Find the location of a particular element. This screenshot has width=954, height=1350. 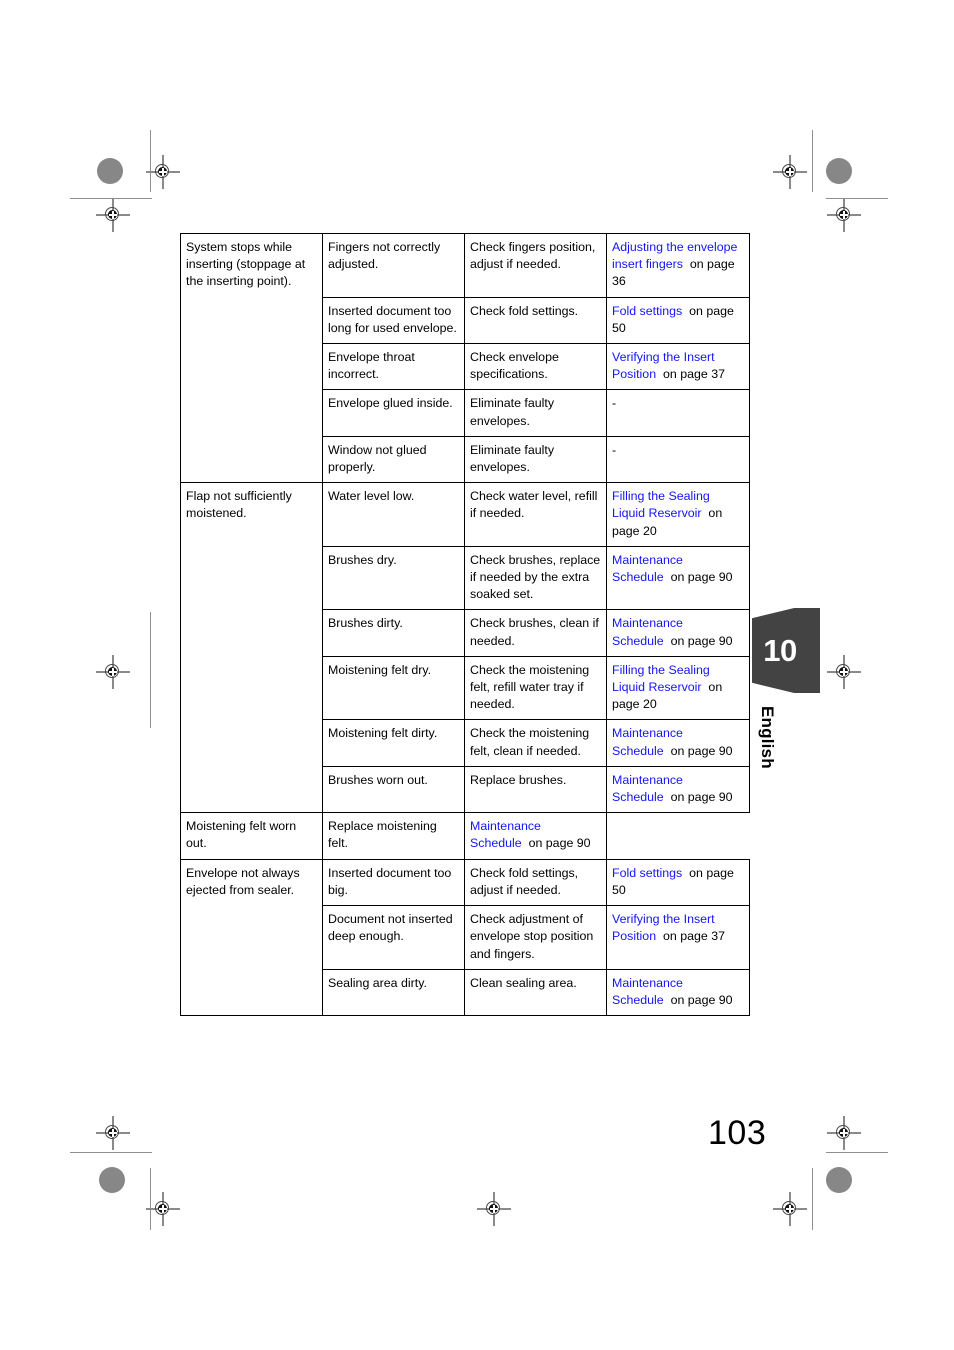

cell-cause: Envelope throat incorrect. is located at coordinates (393, 367).